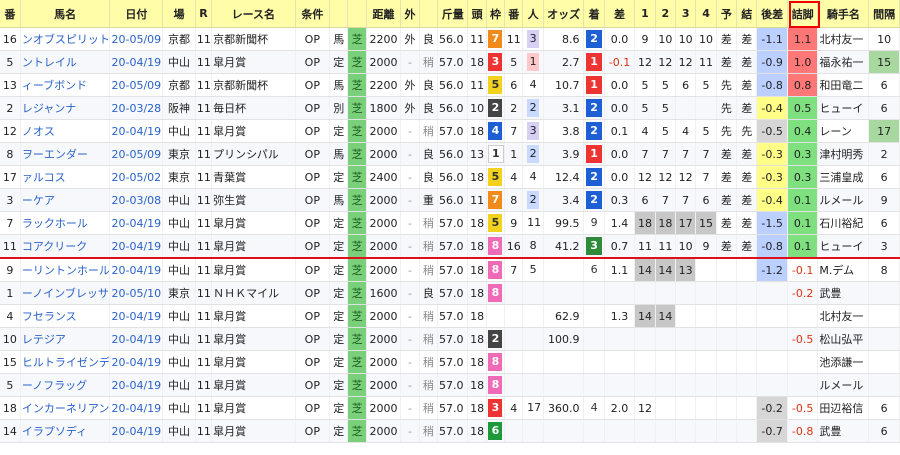 Image resolution: width=900 pixels, height=455 pixels. What do you see at coordinates (884, 14) in the screenshot?
I see `column-header: 間隔` at bounding box center [884, 14].